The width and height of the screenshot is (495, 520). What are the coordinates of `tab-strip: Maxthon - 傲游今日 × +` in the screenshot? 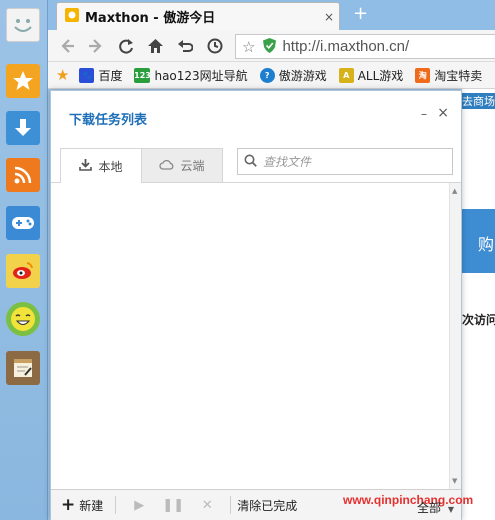 It's located at (271, 15).